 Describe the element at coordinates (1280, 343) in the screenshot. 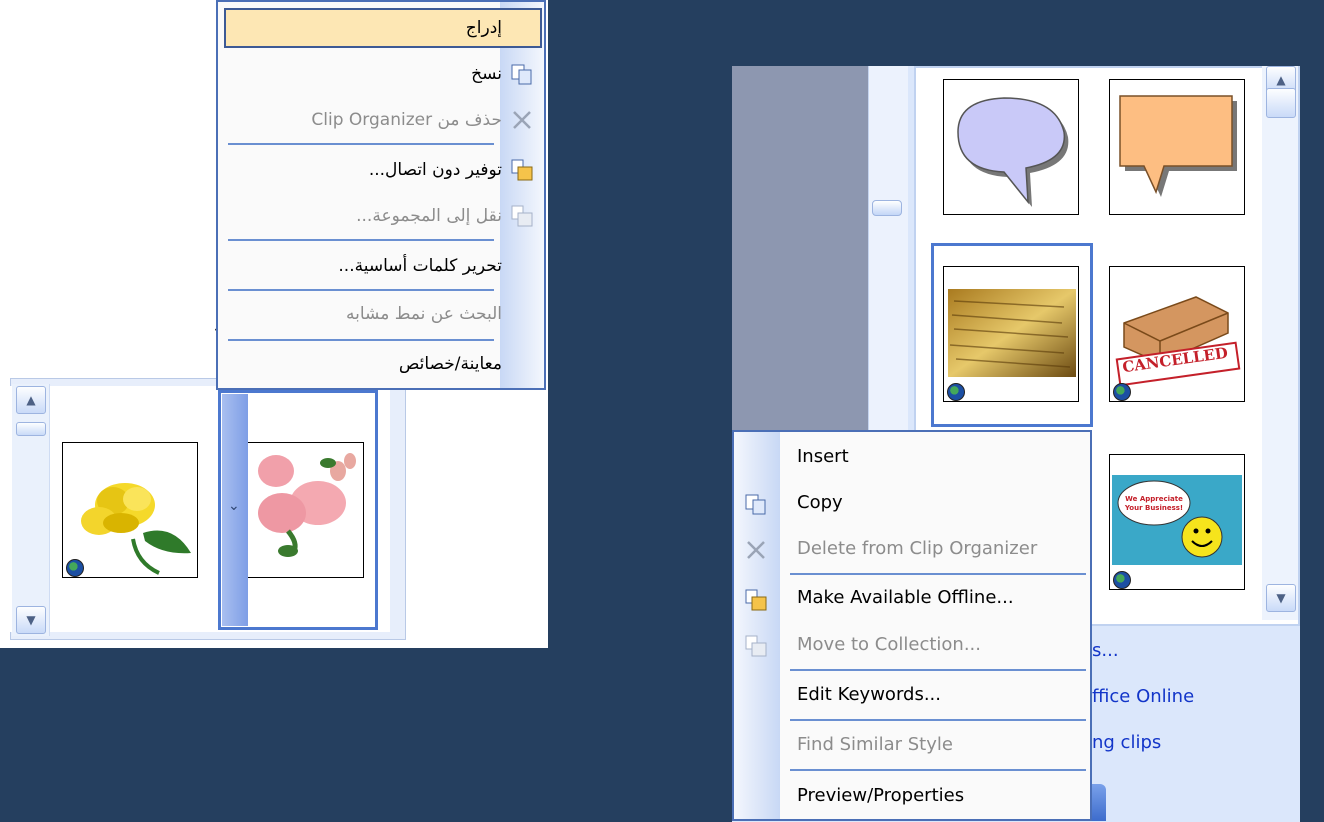

I see `gallery-scrollbar: ▲ ▼` at that location.